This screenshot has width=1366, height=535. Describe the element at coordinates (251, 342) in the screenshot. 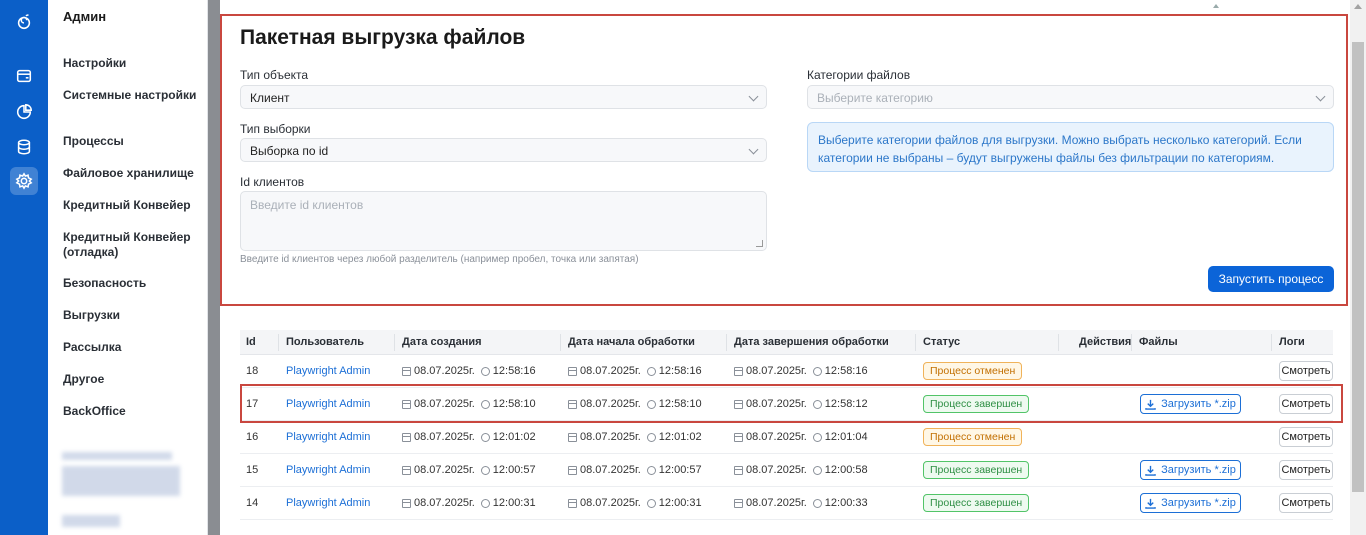

I see `header-id: Id` at that location.